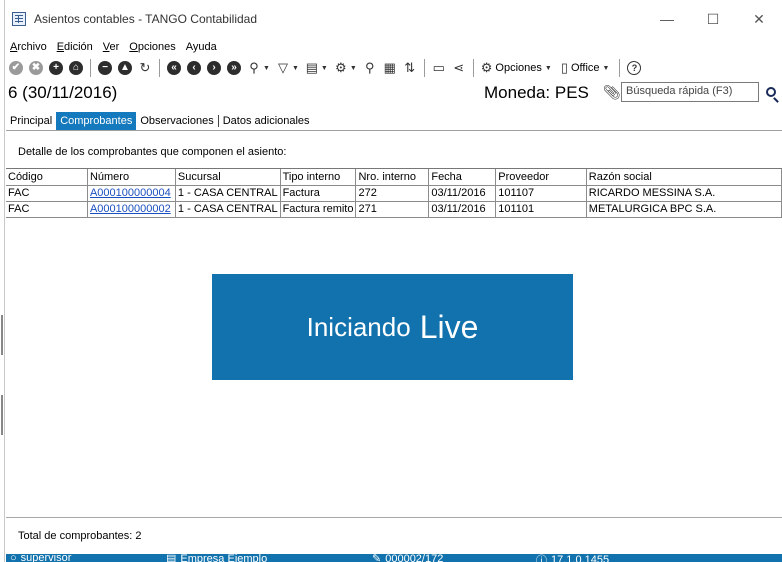 This screenshot has height=562, width=782. I want to click on column-header-codigo: Código, so click(47, 177).